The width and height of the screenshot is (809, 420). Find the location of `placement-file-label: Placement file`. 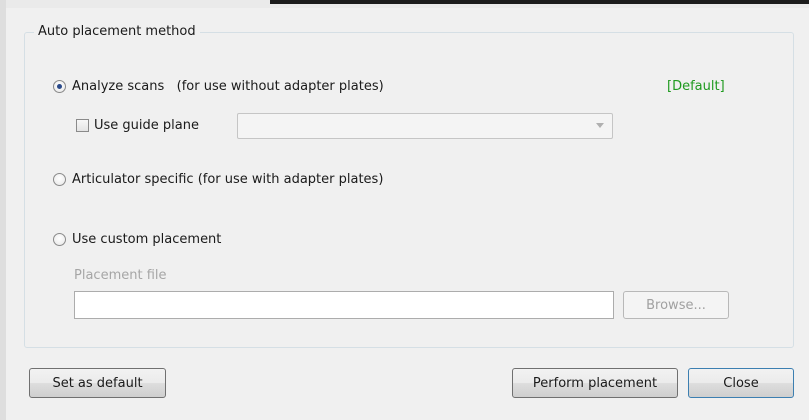

placement-file-label: Placement file is located at coordinates (120, 275).